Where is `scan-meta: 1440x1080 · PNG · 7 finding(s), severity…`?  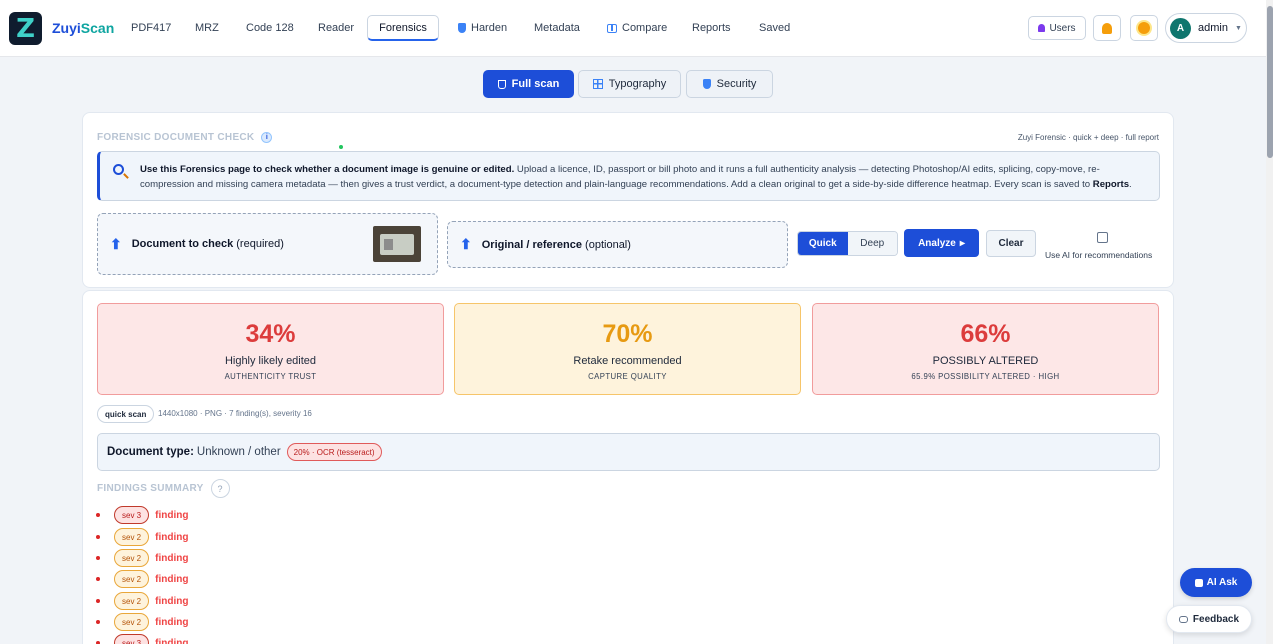
scan-meta: 1440x1080 · PNG · 7 finding(s), severity… is located at coordinates (235, 413).